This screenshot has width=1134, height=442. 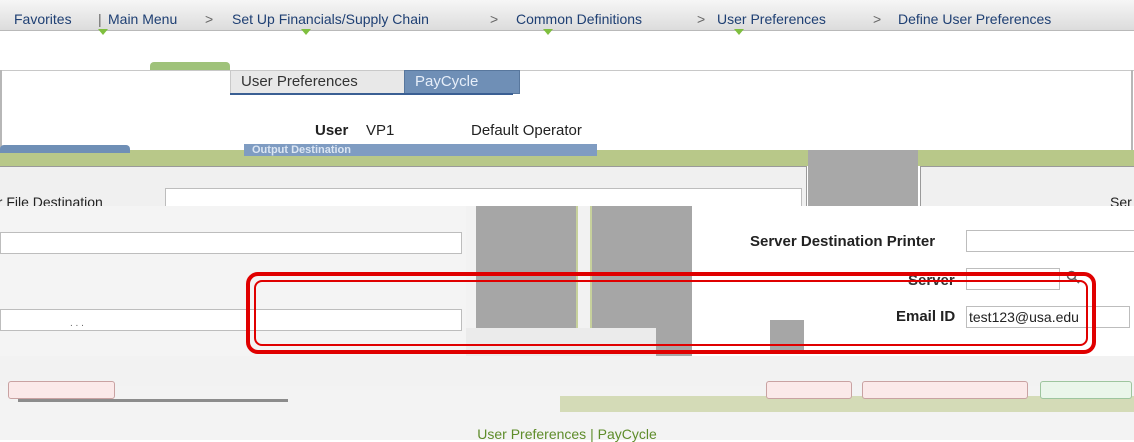 What do you see at coordinates (526, 130) in the screenshot?
I see `user-description: Default Operator` at bounding box center [526, 130].